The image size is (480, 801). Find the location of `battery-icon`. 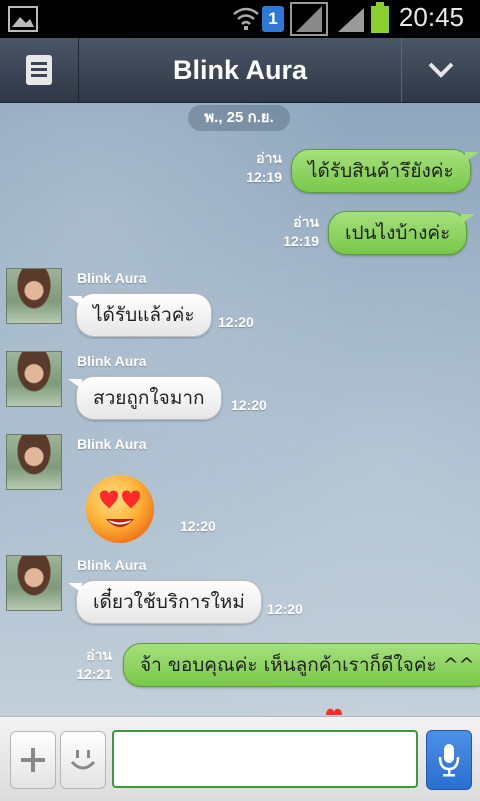

battery-icon is located at coordinates (380, 17).